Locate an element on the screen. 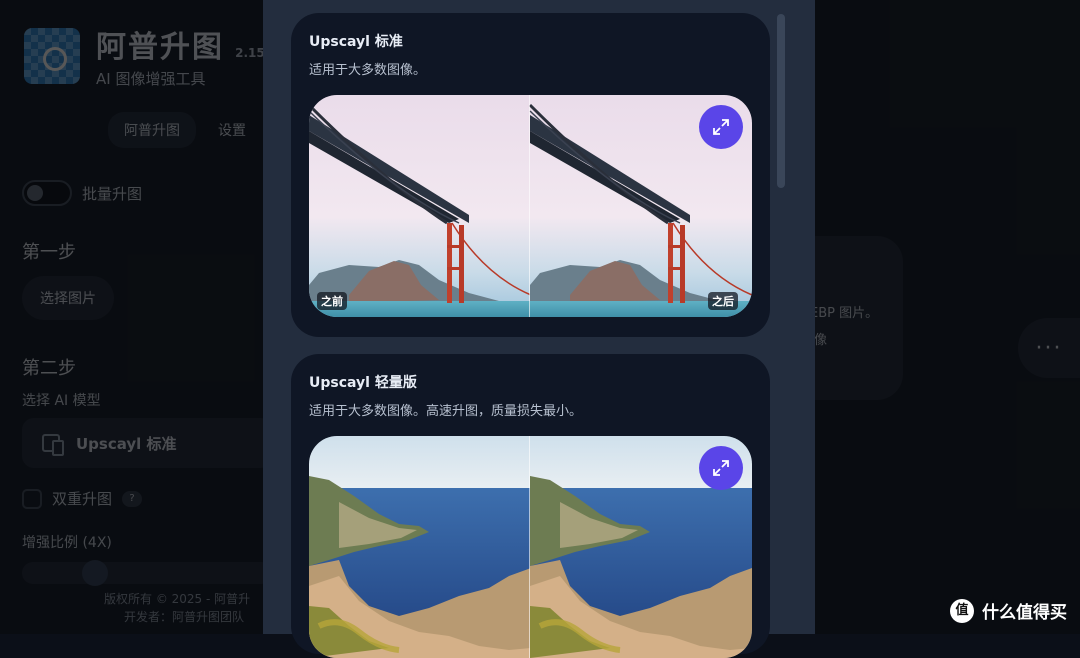 The image size is (1080, 658). main-tabs: 阿普升图 设置 is located at coordinates (185, 130).